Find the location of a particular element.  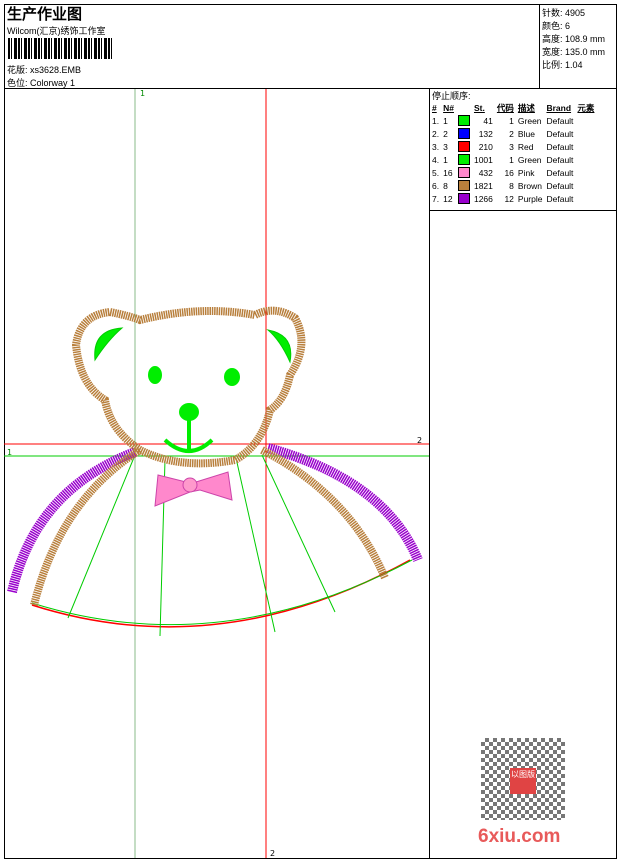

green-eye-left is located at coordinates (155, 375).